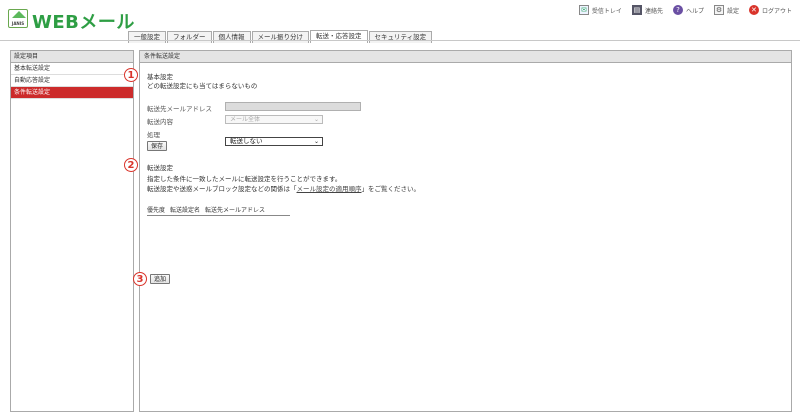 Image resolution: width=800 pixels, height=420 pixels. Describe the element at coordinates (185, 210) in the screenshot. I see `col-rule-name: 転送設定名` at that location.